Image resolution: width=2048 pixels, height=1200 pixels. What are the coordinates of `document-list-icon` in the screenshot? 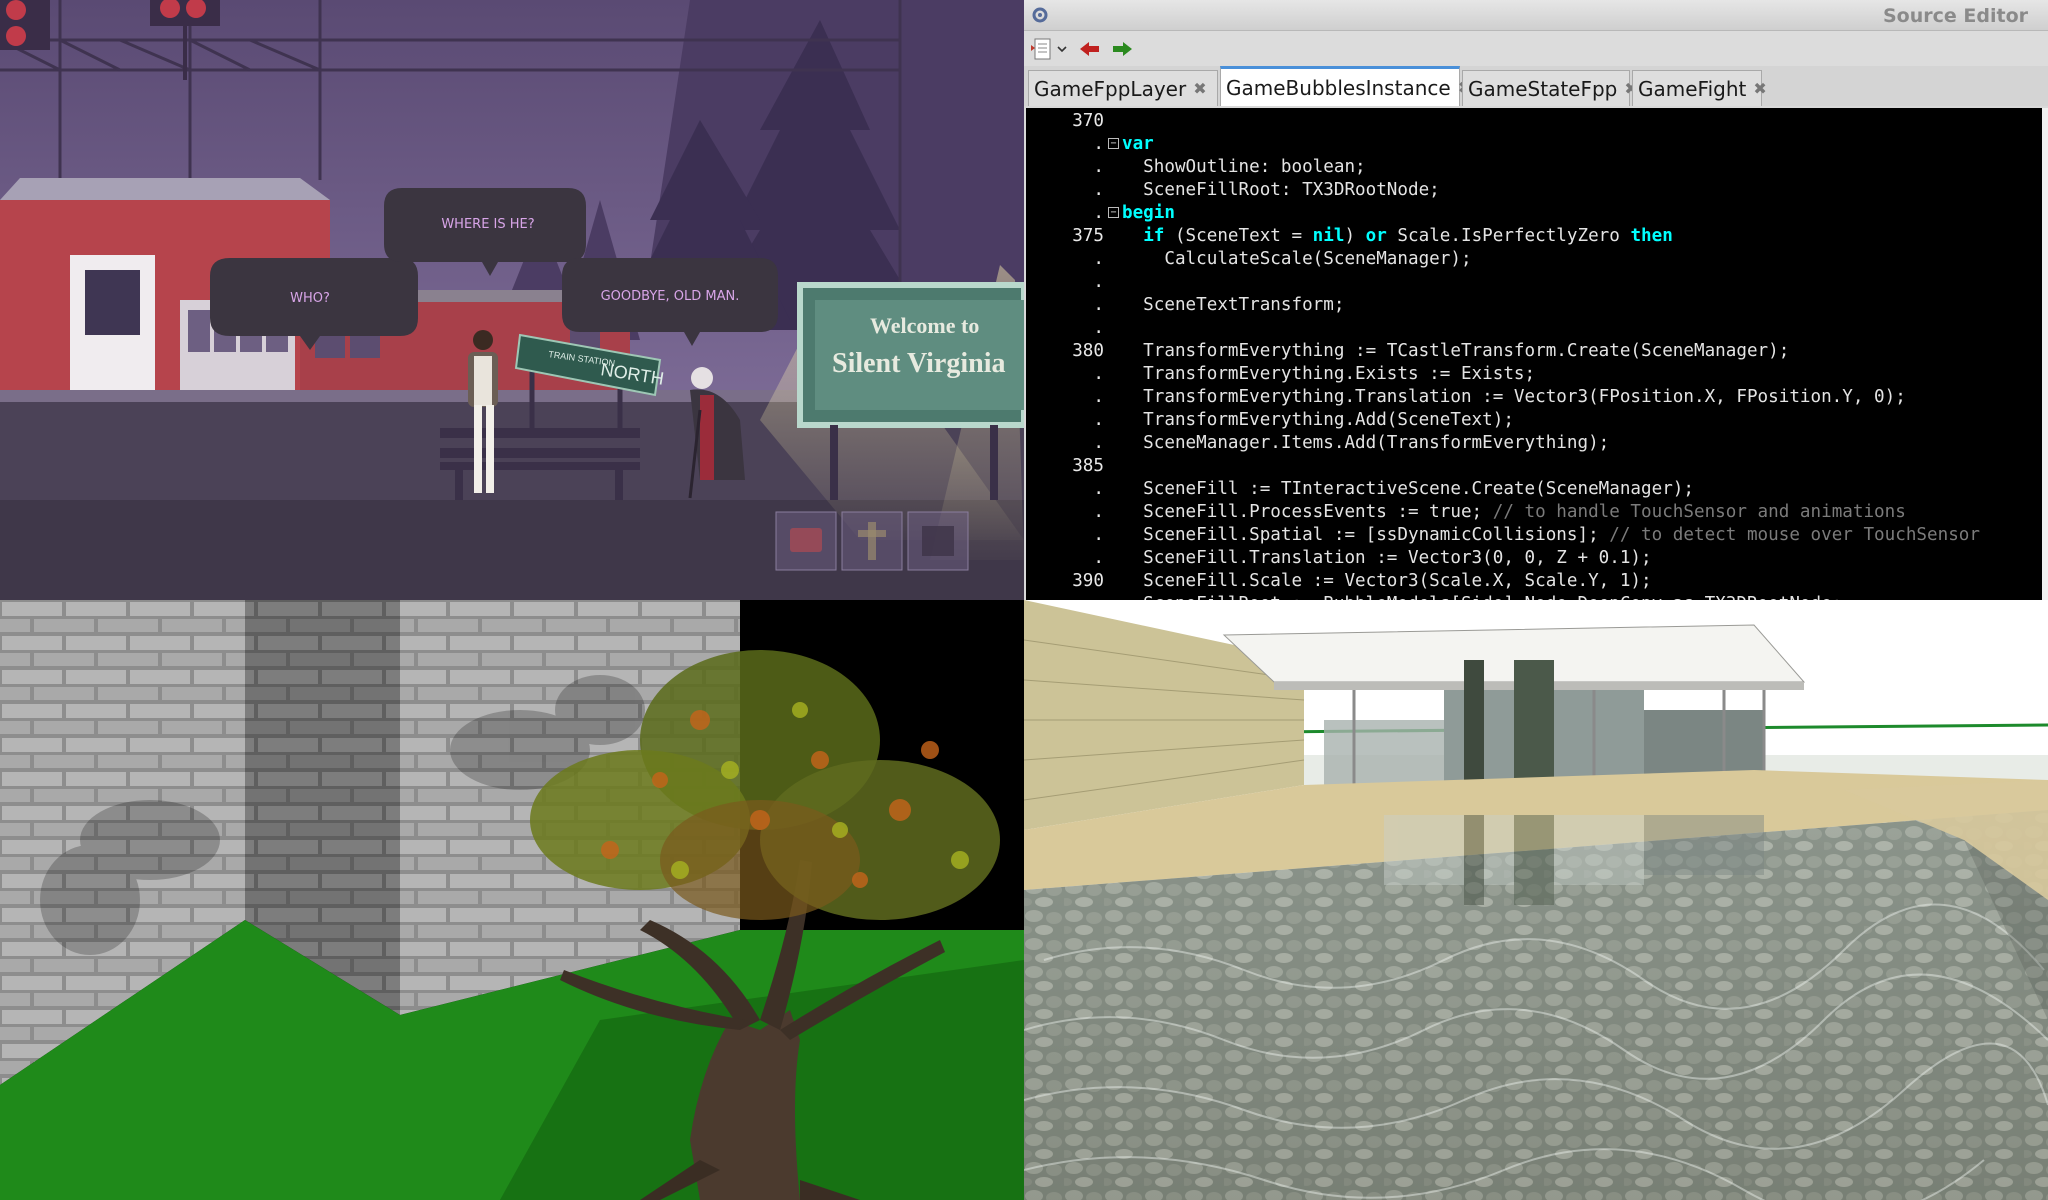 It's located at (1042, 49).